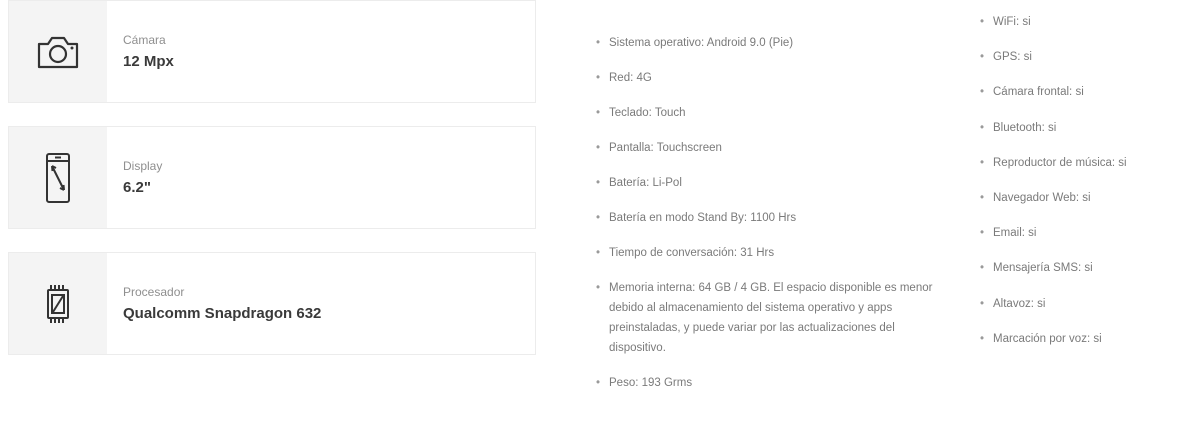  I want to click on feature-card-camera: Cámara 12 Mpx, so click(272, 51).